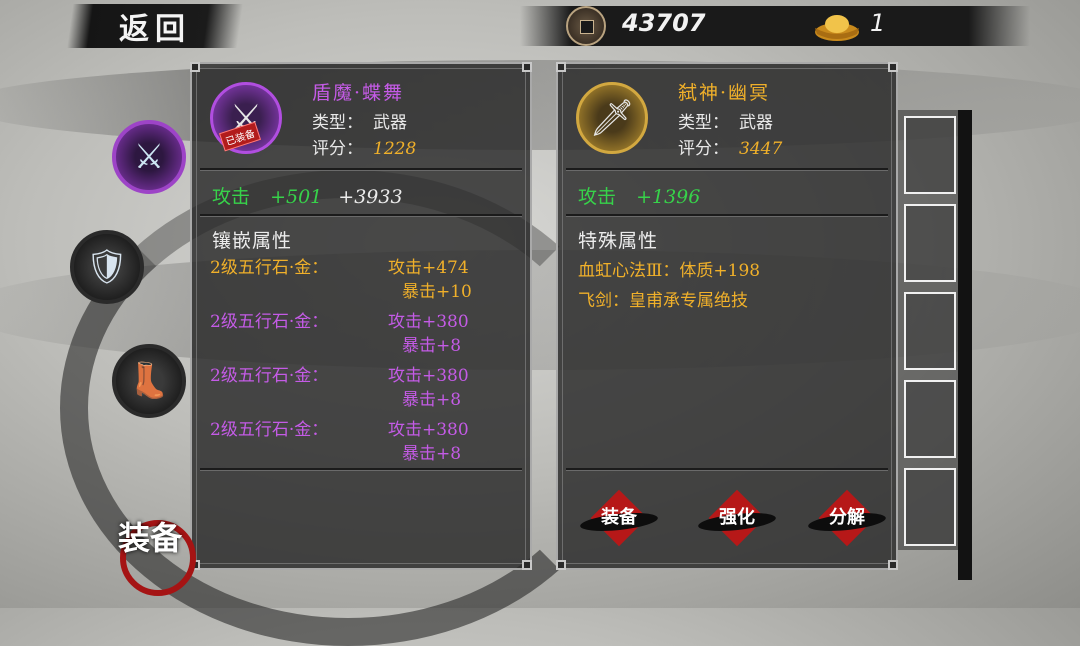 The height and width of the screenshot is (646, 1080). Describe the element at coordinates (341, 280) in the screenshot. I see `gem-row: 2级五行石·金： 攻击+474 暴击+10` at that location.